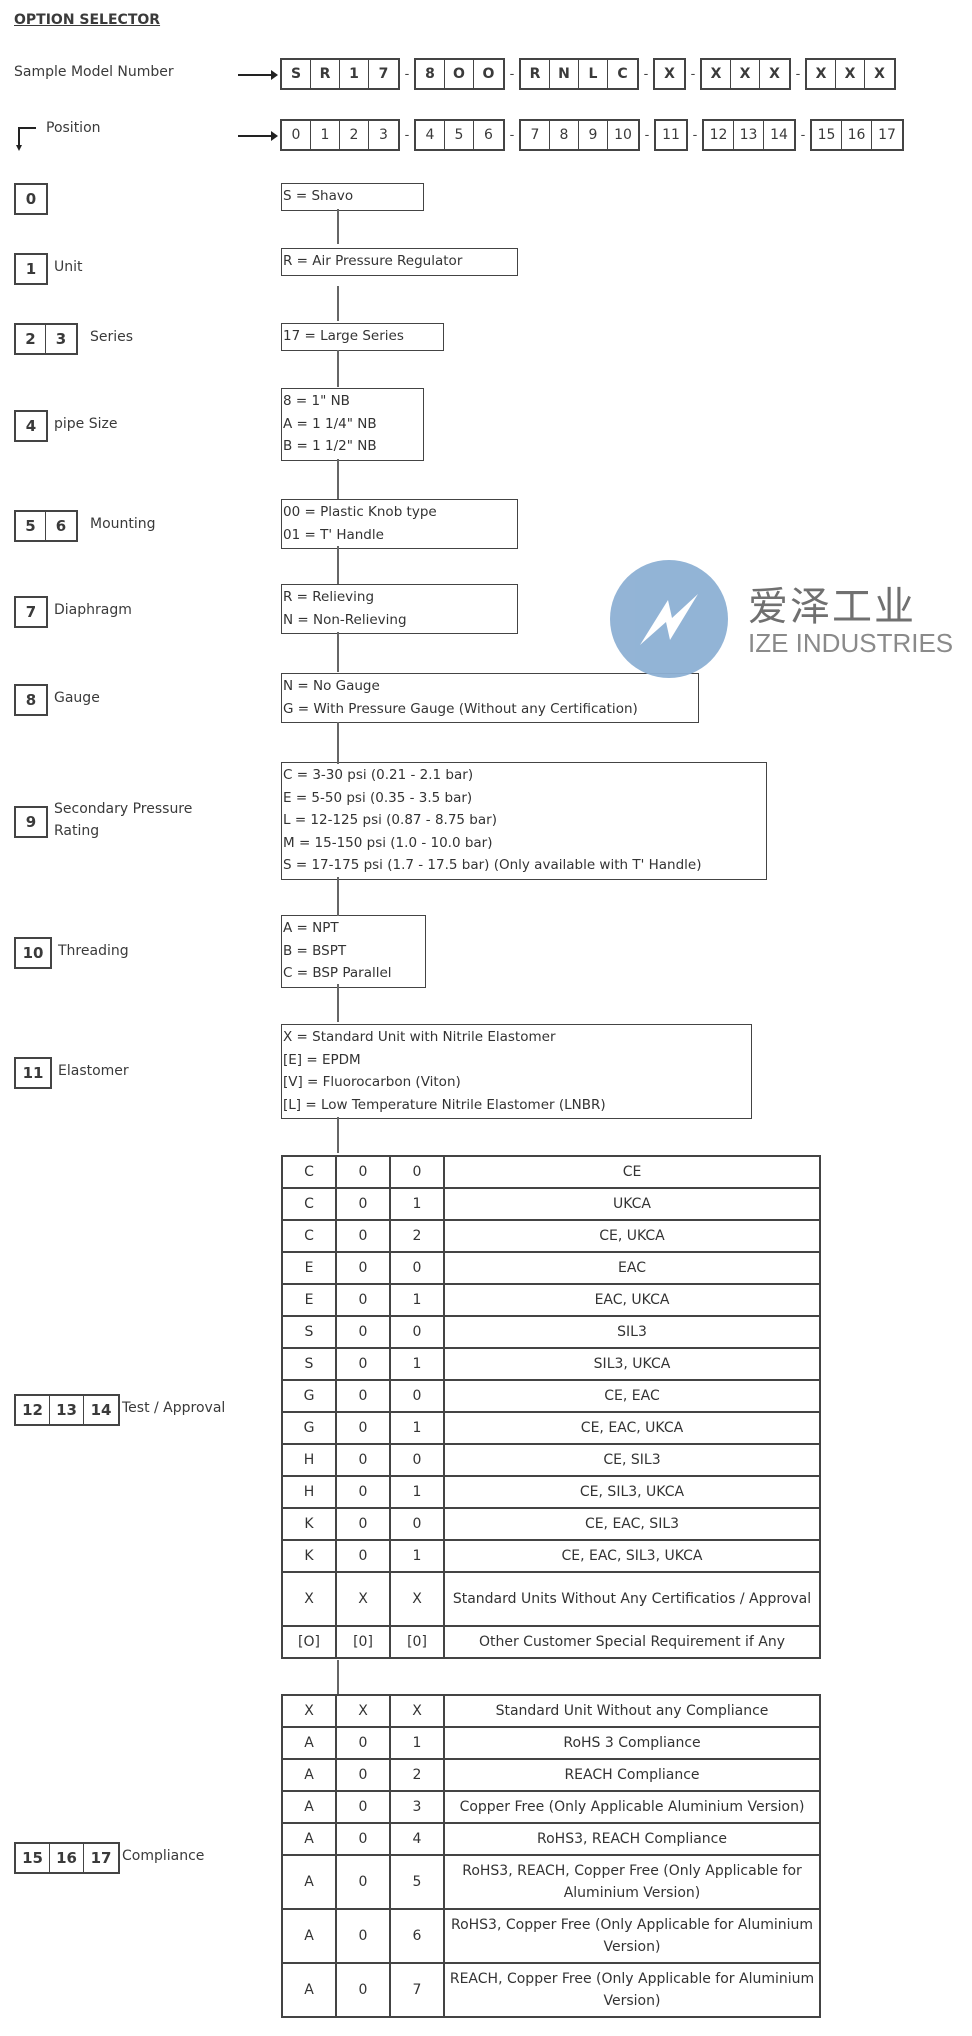 The width and height of the screenshot is (972, 2036). I want to click on position-number: 13, so click(67, 1410).